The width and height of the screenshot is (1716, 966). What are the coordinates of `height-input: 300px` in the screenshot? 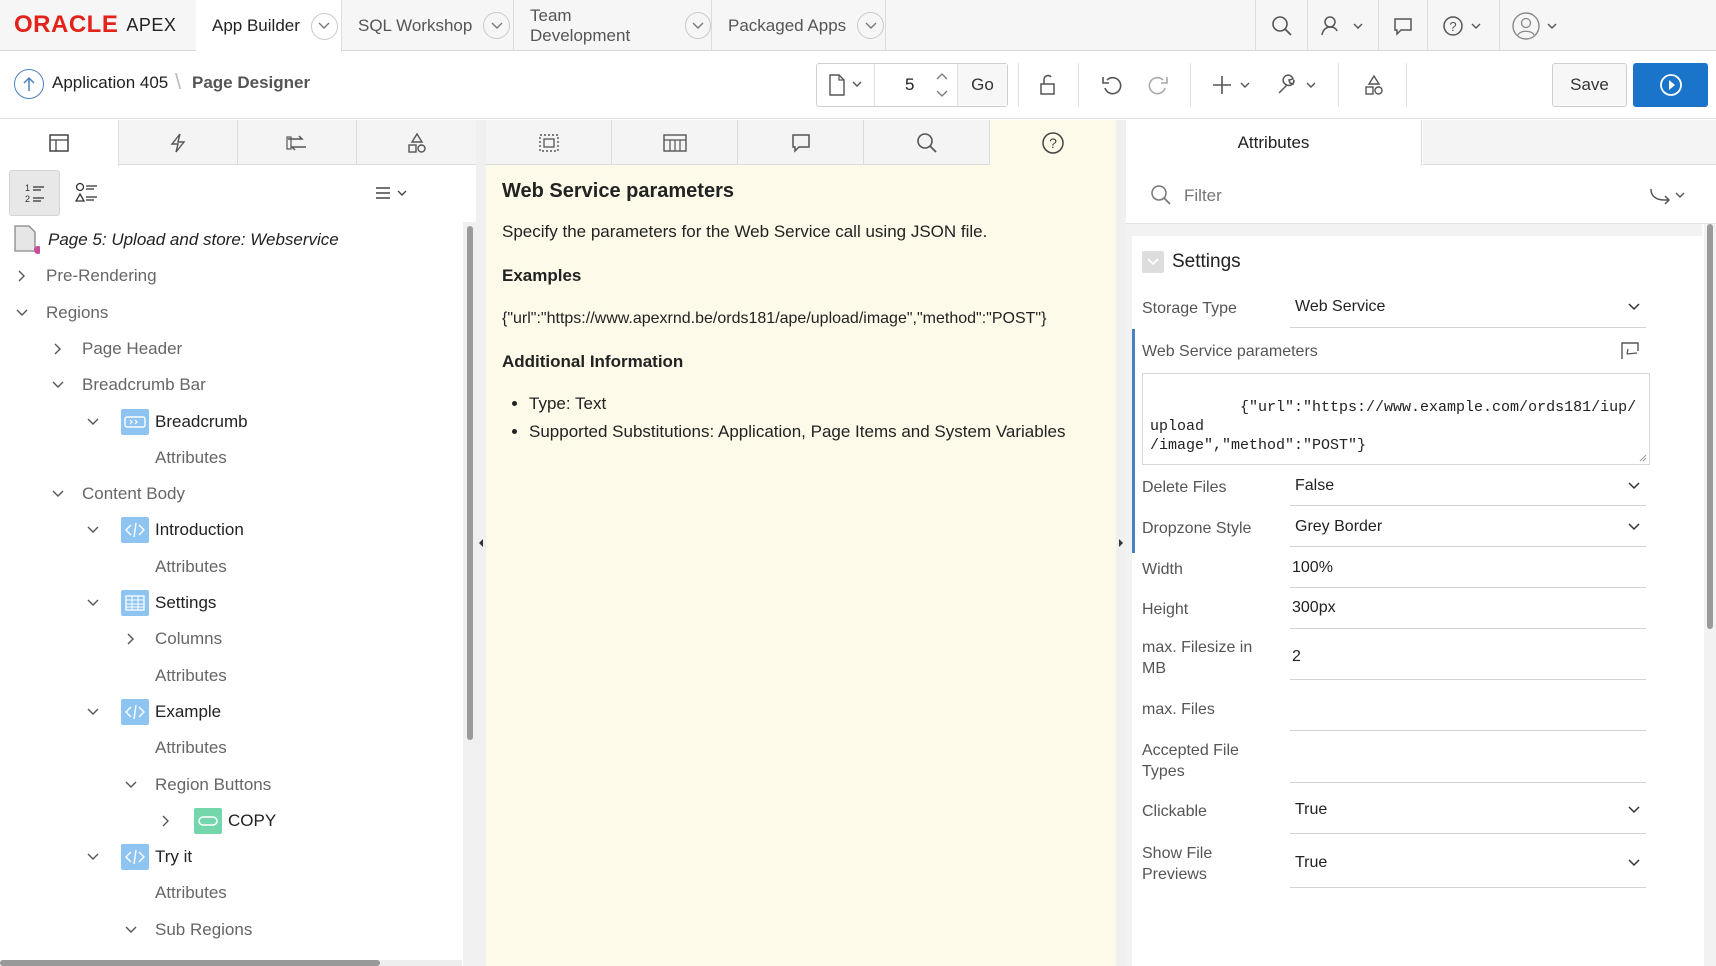 It's located at (1468, 608).